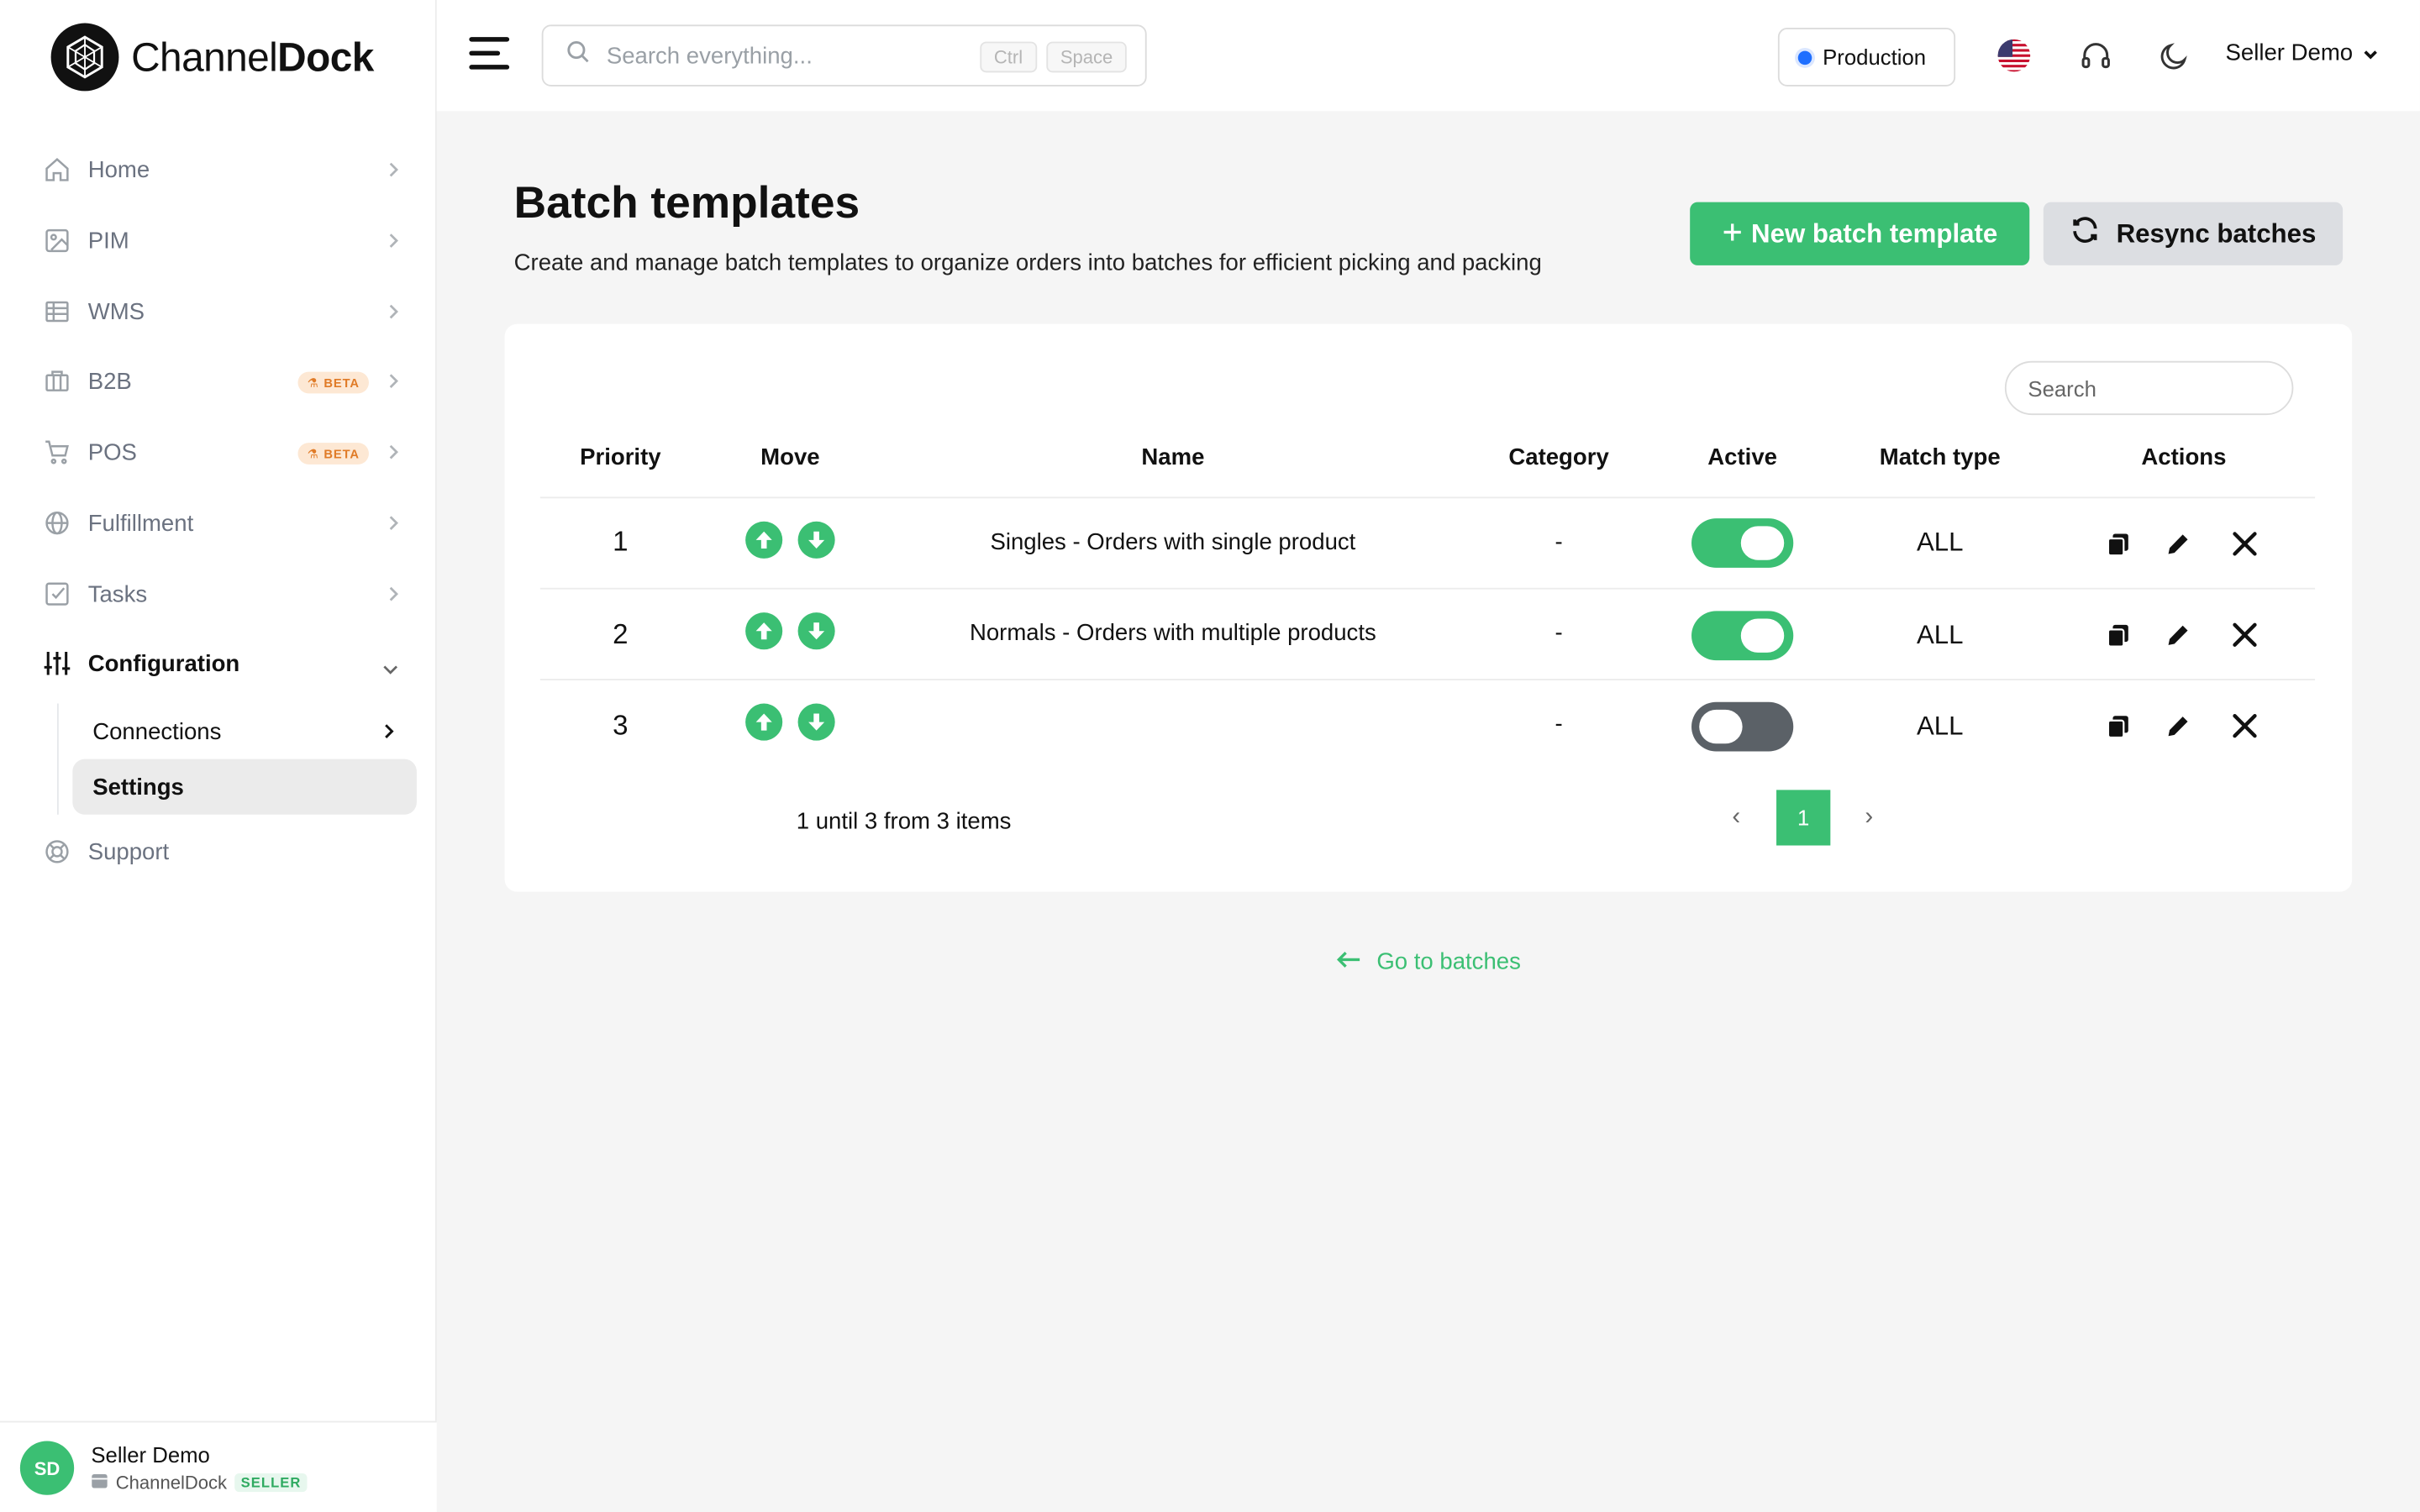 The image size is (2420, 1512). What do you see at coordinates (218, 1466) in the screenshot?
I see `current-user-card: SD Seller Demo ChannelDock SELLER` at bounding box center [218, 1466].